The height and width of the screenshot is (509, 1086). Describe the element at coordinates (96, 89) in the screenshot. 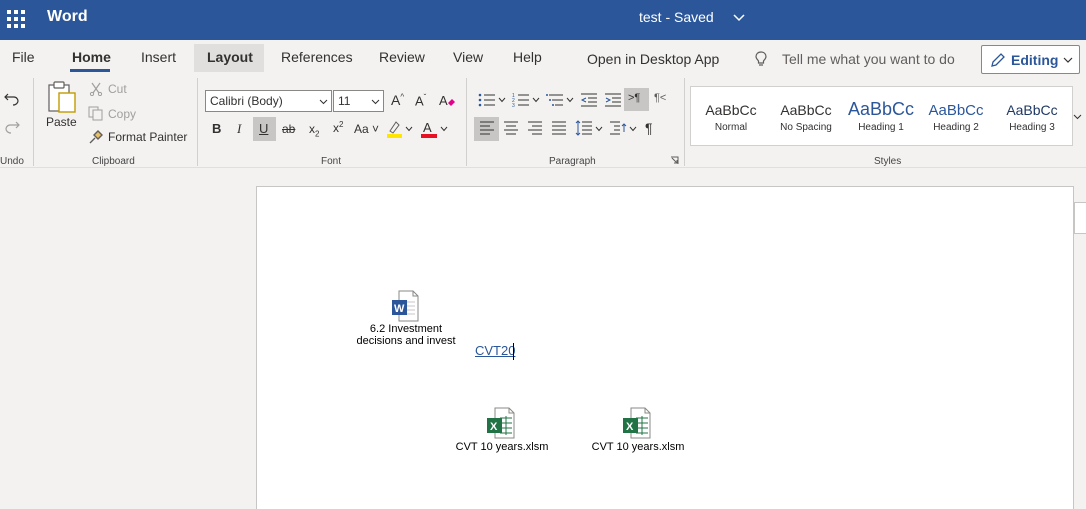

I see `cut-icon` at that location.